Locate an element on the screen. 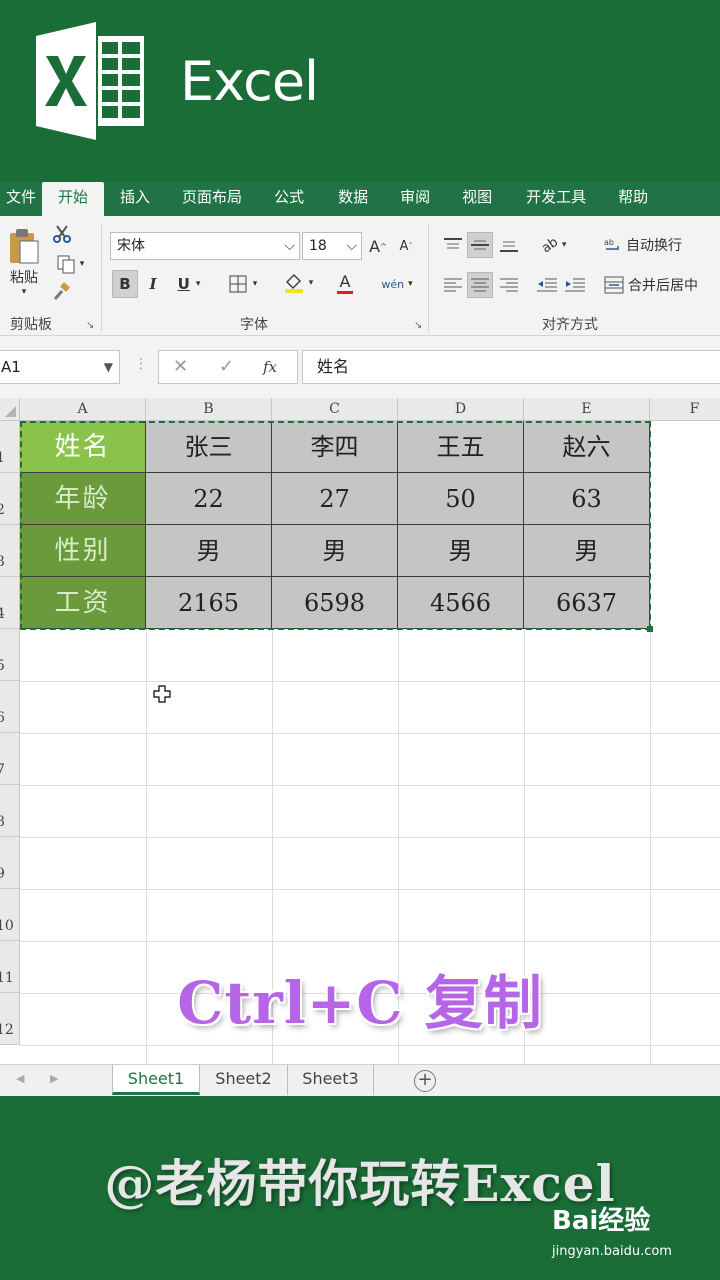 Image resolution: width=720 pixels, height=1280 pixels. table-cell: 50 is located at coordinates (461, 499).